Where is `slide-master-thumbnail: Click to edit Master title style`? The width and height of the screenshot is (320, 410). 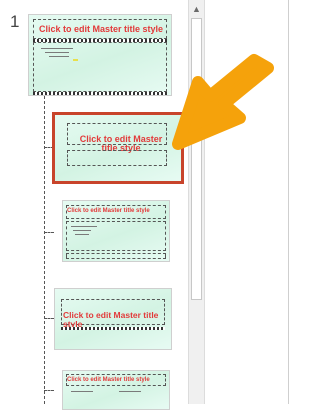 slide-master-thumbnail: Click to edit Master title style is located at coordinates (100, 55).